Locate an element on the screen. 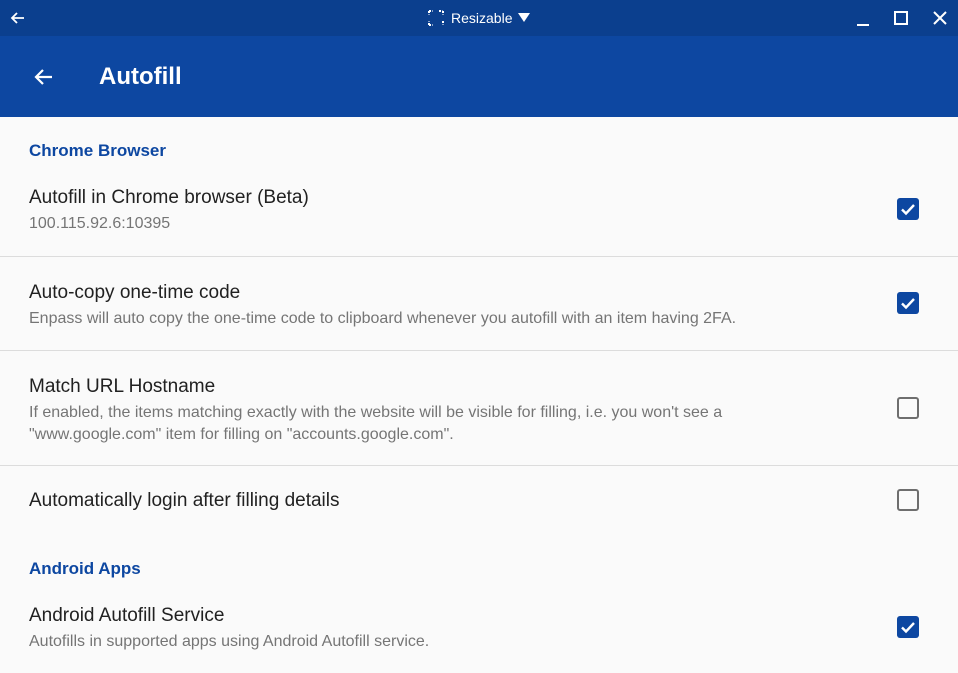  setting-title: Match URL Hostname is located at coordinates (122, 386).